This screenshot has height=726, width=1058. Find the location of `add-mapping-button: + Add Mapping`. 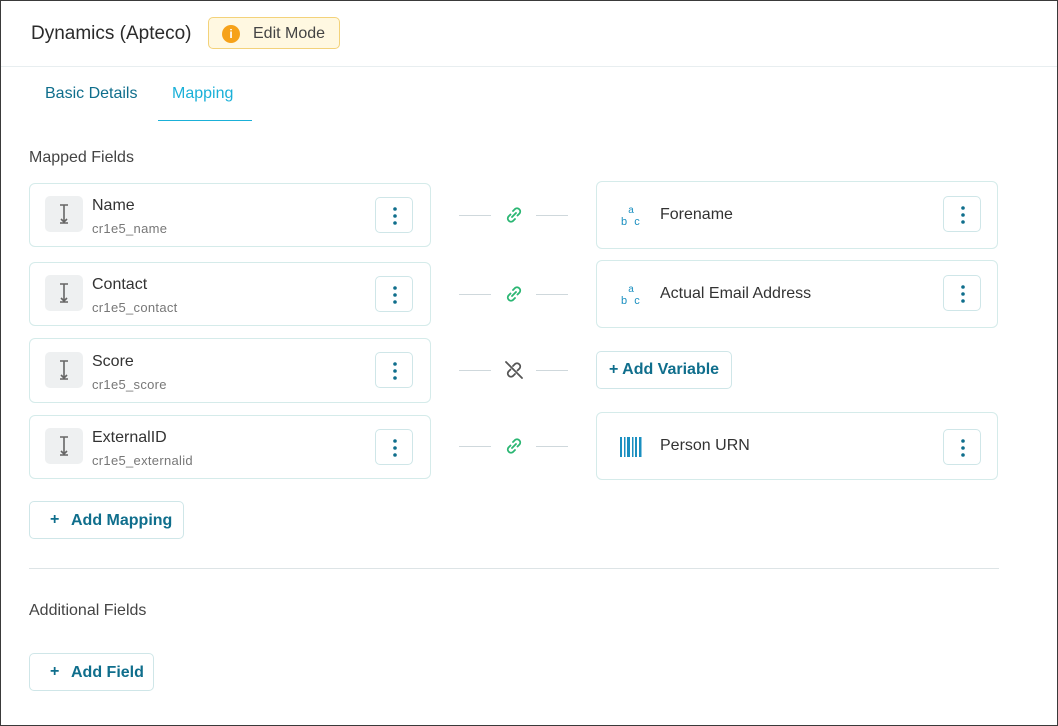

add-mapping-button: + Add Mapping is located at coordinates (106, 520).